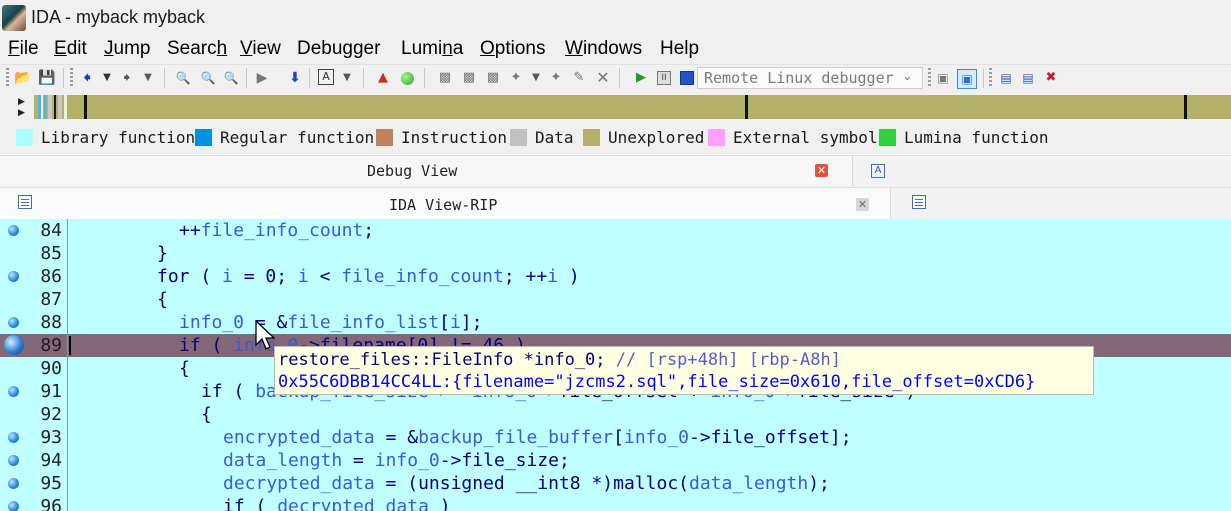 This screenshot has height=511, width=1231. I want to click on code-identifier: encrypted_data, so click(299, 437).